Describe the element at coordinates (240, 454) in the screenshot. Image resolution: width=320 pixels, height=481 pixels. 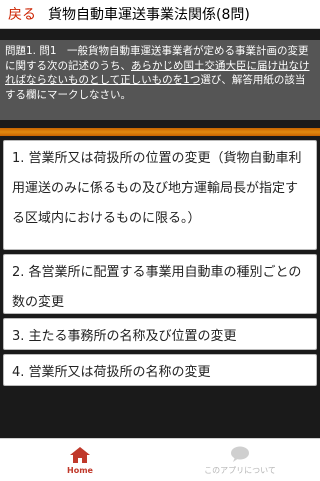
I see `chat-bubble-icon` at that location.